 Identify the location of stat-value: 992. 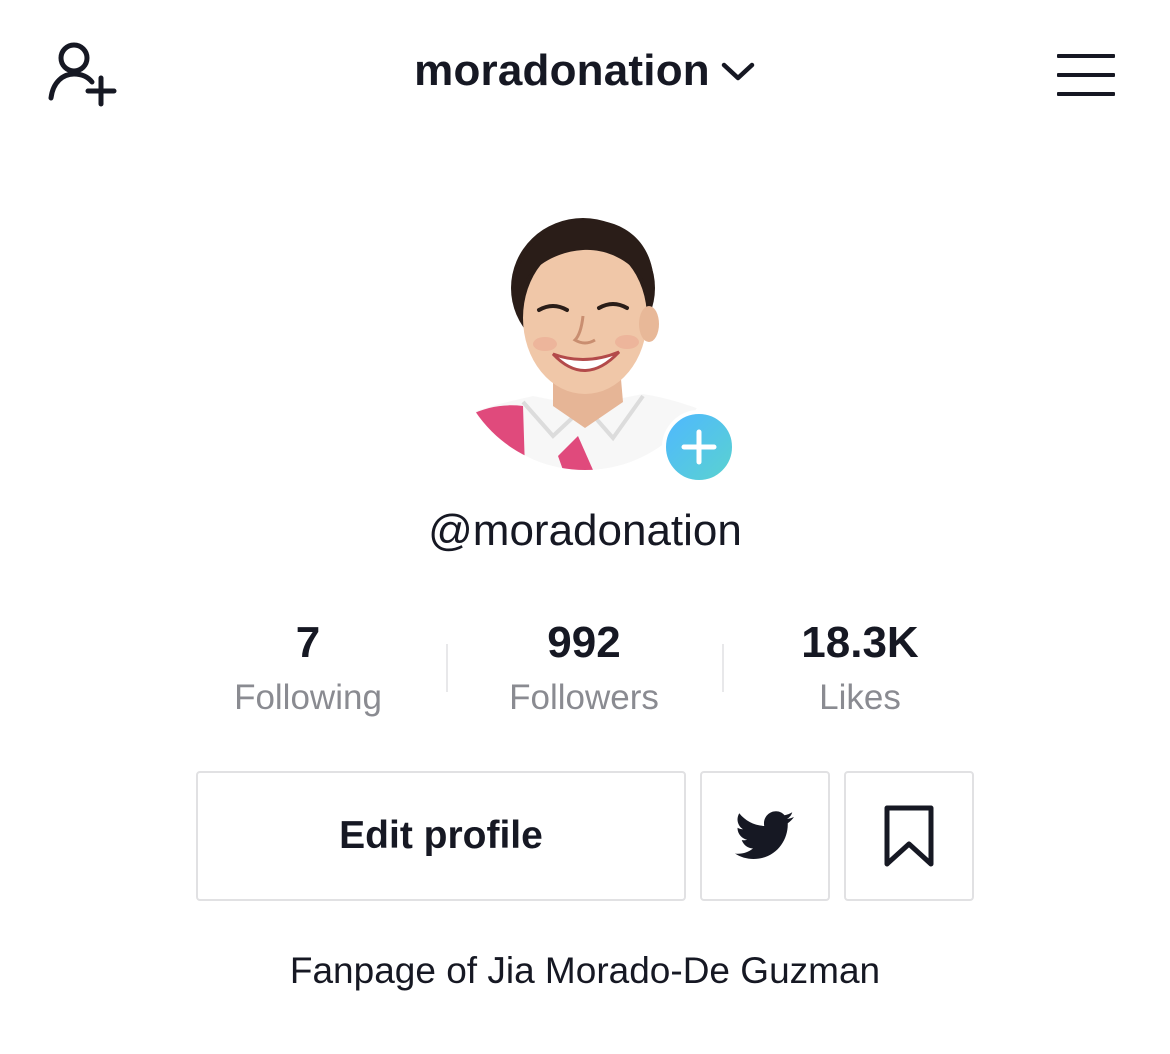
(584, 642).